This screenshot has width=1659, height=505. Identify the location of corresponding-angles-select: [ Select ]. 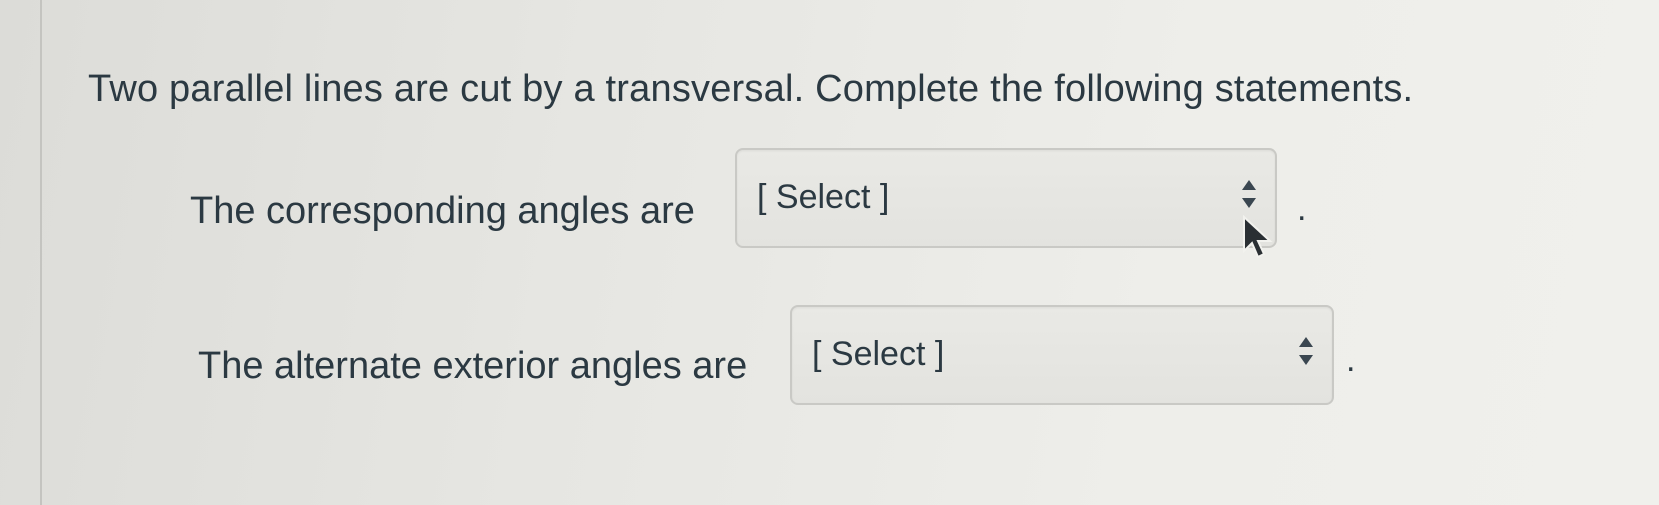
(1006, 198).